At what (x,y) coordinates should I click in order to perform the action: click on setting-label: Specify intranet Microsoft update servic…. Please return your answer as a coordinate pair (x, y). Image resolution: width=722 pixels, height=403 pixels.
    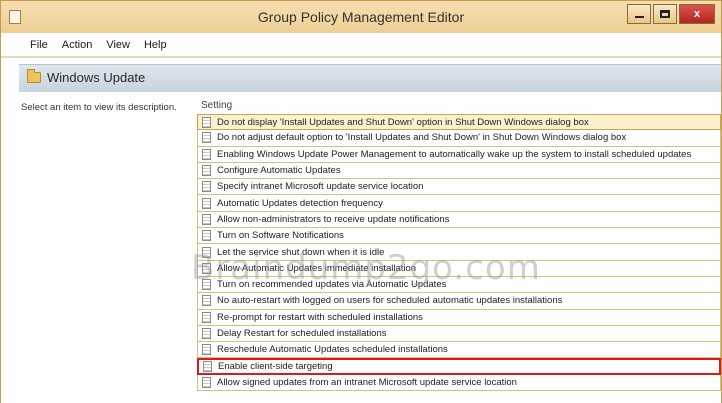
    Looking at the image, I should click on (320, 187).